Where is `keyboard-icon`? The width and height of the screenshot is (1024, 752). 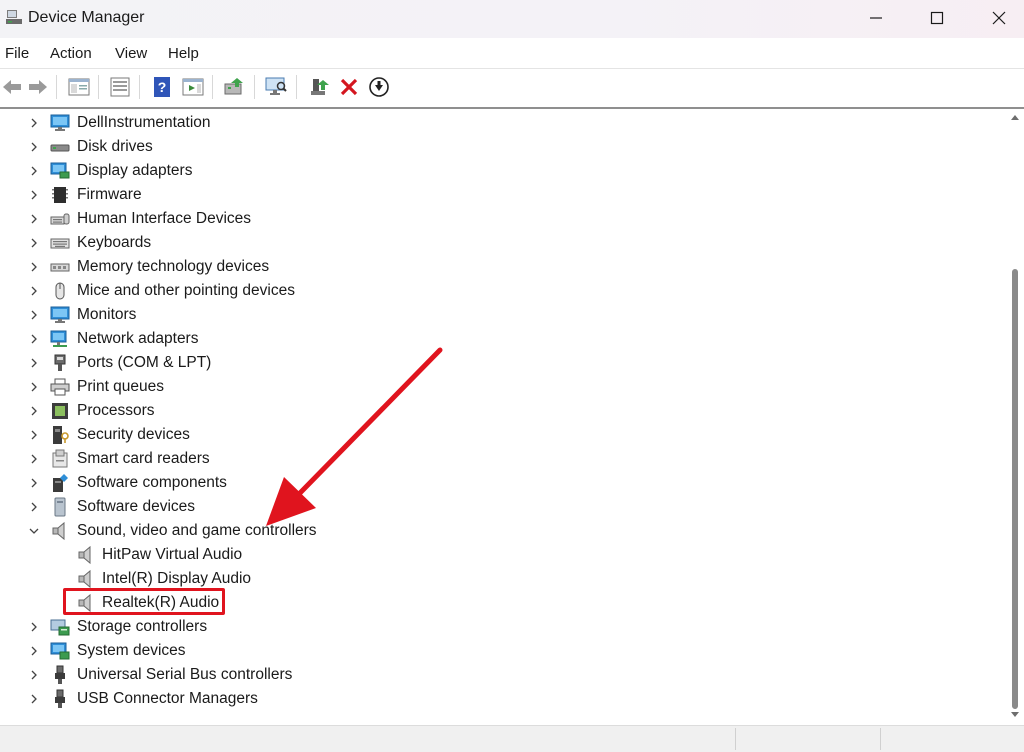
keyboard-icon is located at coordinates (60, 243).